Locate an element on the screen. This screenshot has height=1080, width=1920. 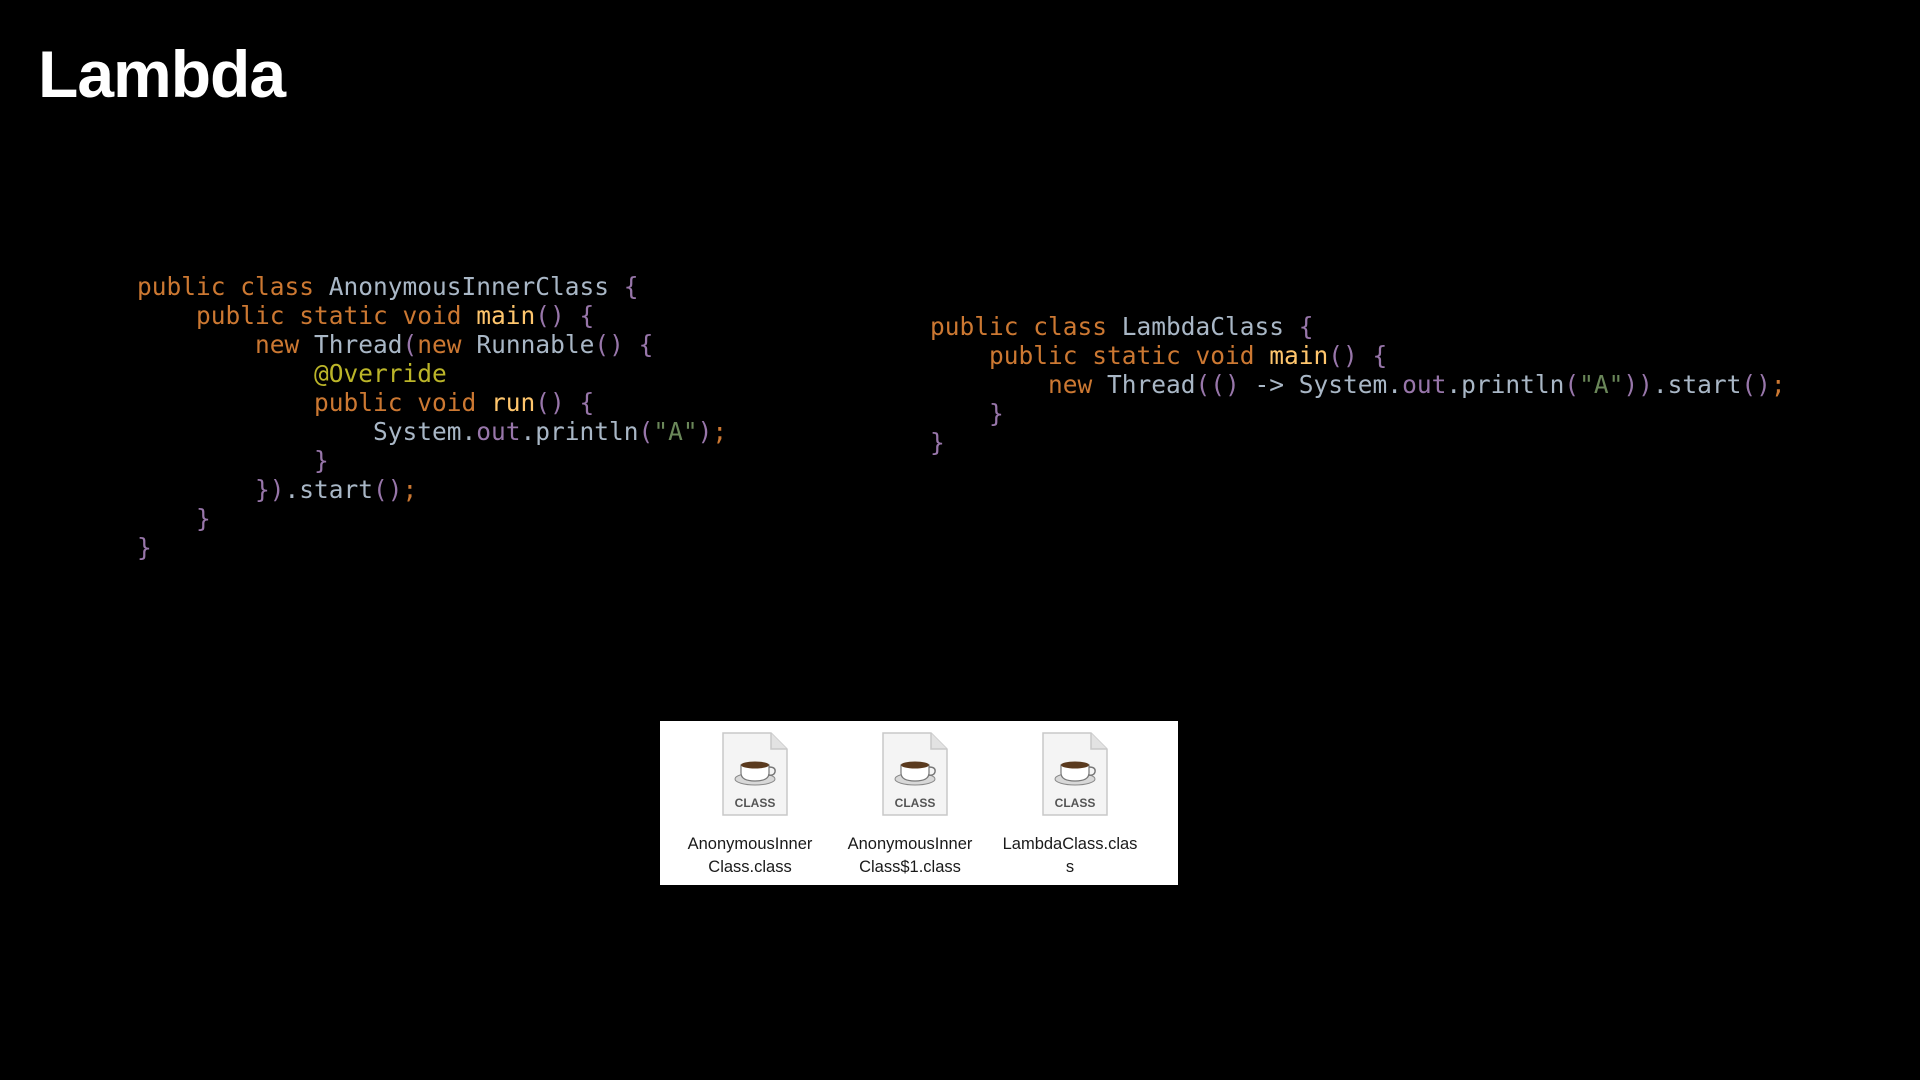
code-token: System. is located at coordinates (307, 431).